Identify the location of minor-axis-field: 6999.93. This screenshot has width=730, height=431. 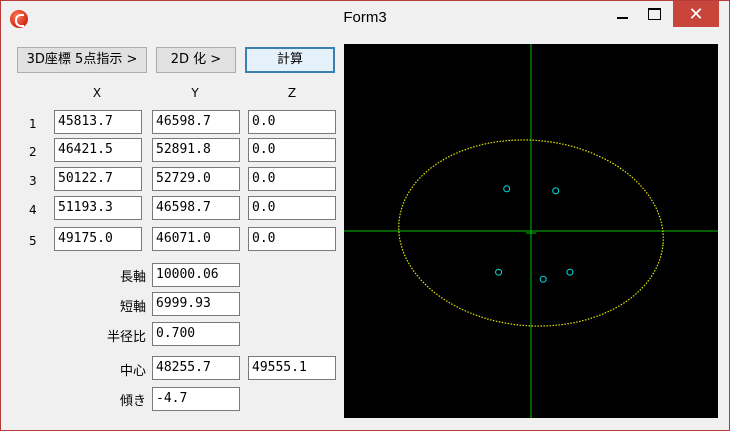
(196, 304).